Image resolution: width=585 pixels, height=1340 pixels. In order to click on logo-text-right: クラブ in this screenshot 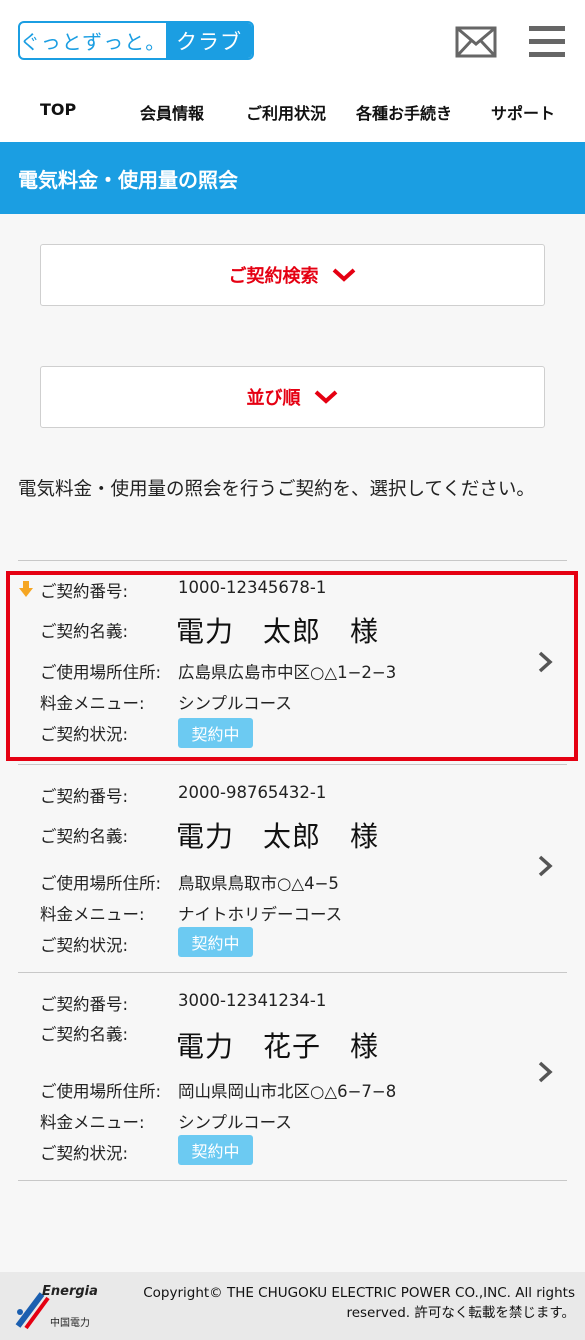, I will do `click(209, 40)`.